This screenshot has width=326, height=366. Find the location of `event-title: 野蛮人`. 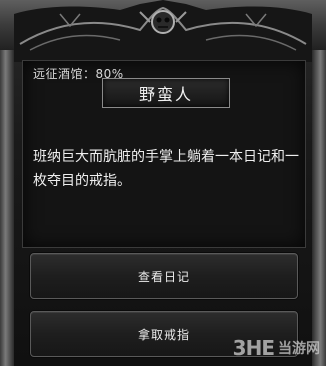

event-title: 野蛮人 is located at coordinates (165, 94).